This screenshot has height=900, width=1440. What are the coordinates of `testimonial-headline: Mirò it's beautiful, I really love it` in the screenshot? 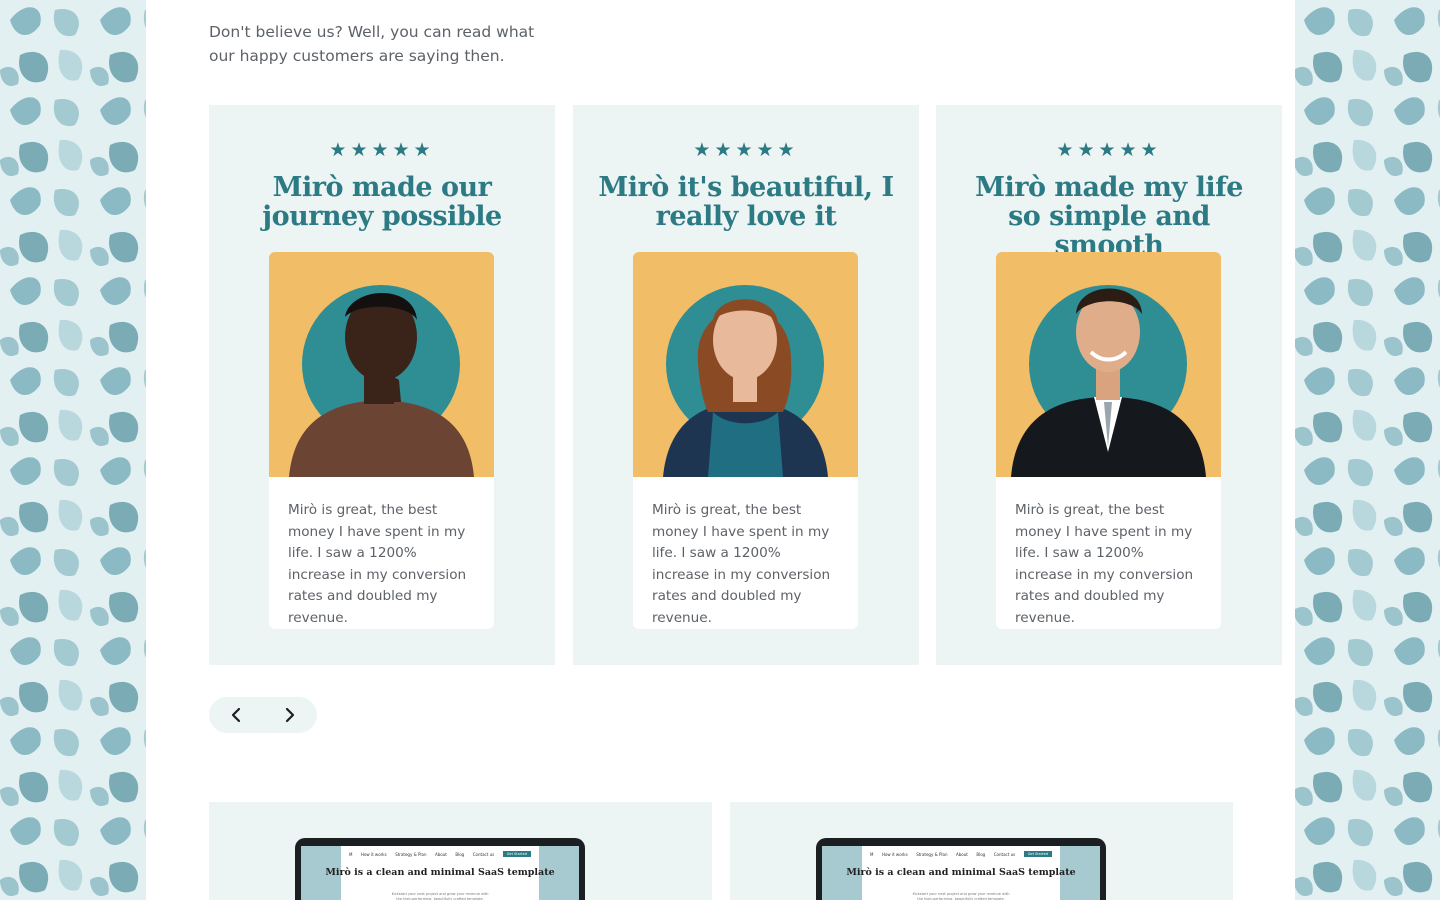 It's located at (746, 202).